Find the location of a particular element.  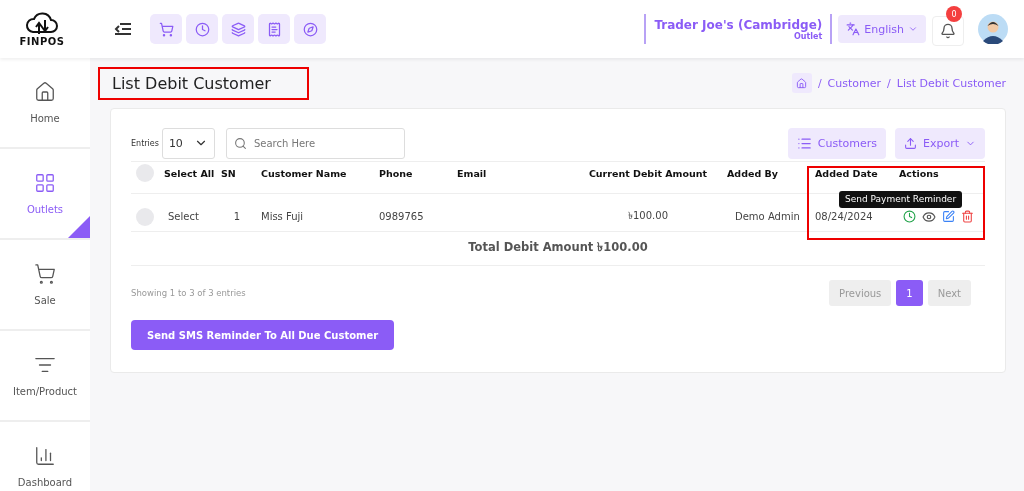

search-field: Search Here is located at coordinates (315, 143).